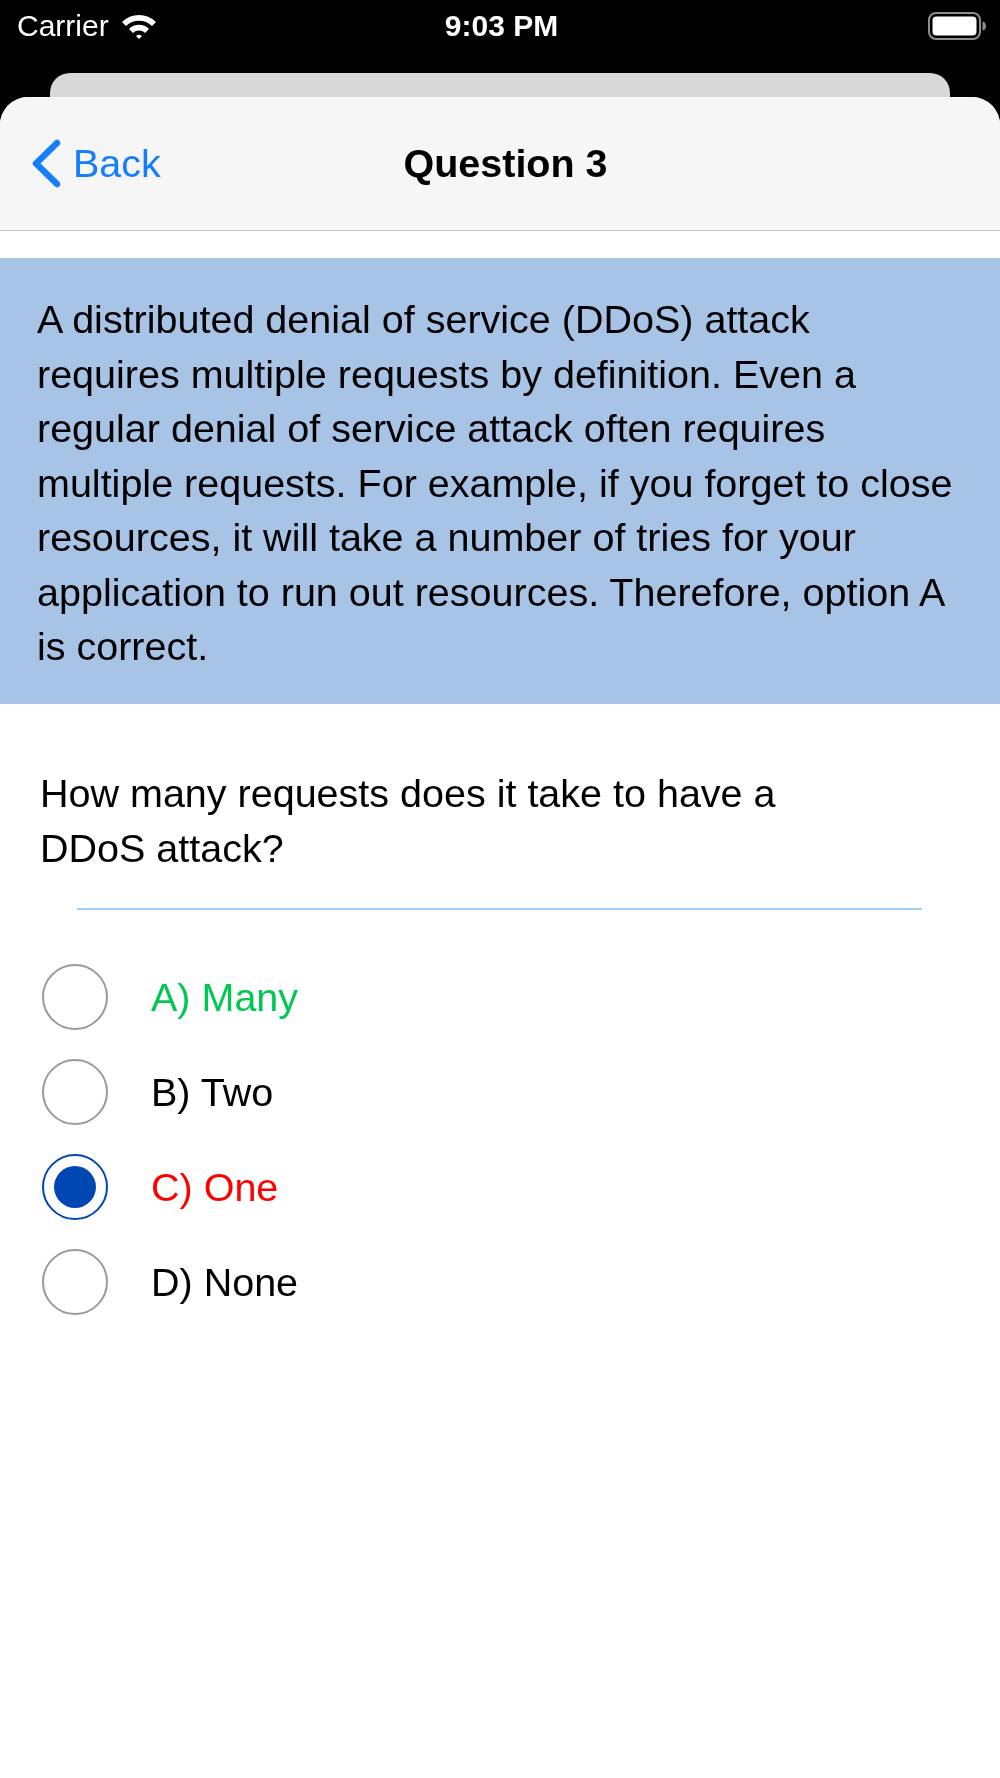  I want to click on option-label: A) Many, so click(225, 997).